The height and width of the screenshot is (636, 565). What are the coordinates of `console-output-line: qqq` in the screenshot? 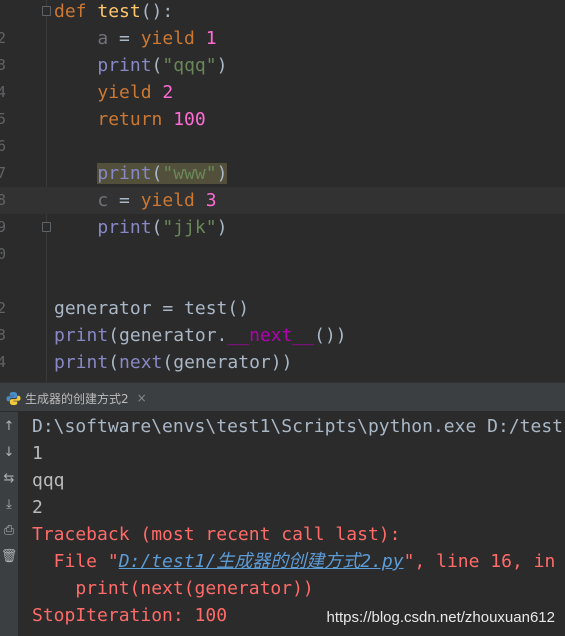 It's located at (48, 480).